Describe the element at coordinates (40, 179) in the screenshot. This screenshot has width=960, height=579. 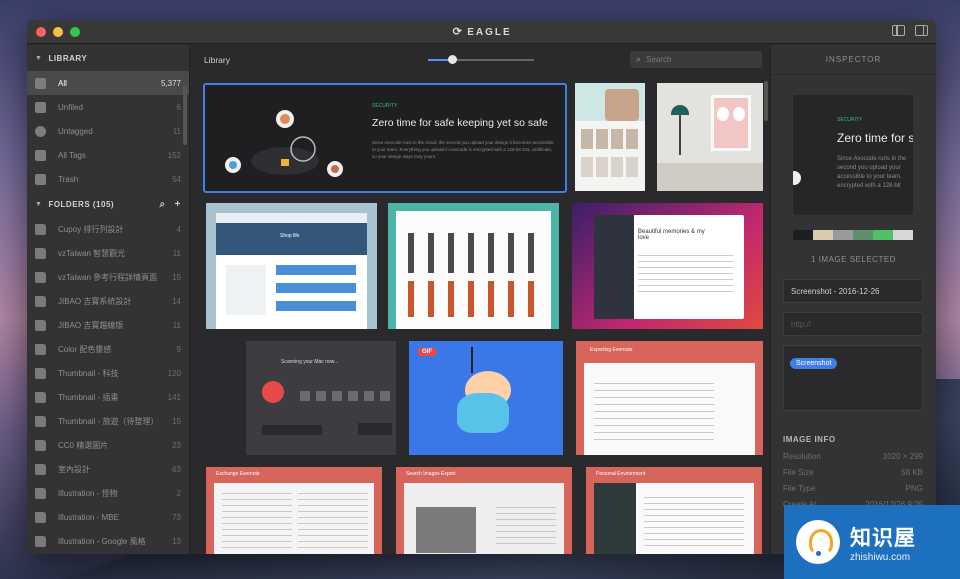
I see `trash-icon` at that location.